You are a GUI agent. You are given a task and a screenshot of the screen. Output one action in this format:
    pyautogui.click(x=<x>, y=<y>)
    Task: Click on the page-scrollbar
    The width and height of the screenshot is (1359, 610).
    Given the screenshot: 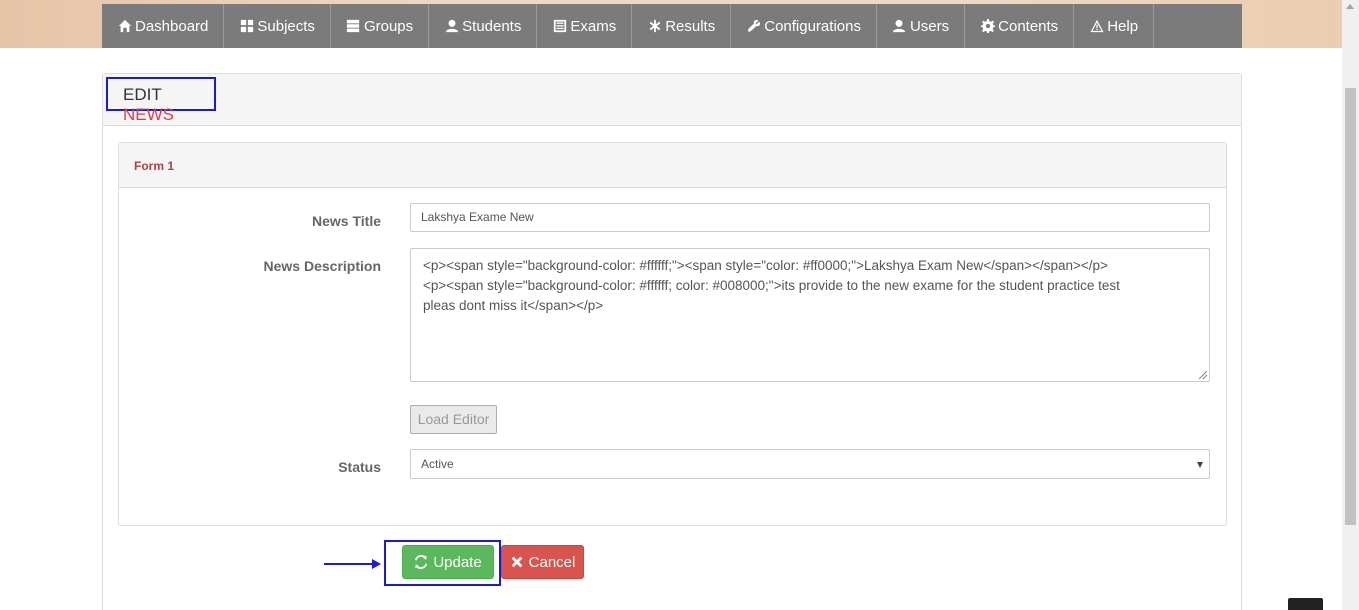 What is the action you would take?
    pyautogui.click(x=1350, y=305)
    